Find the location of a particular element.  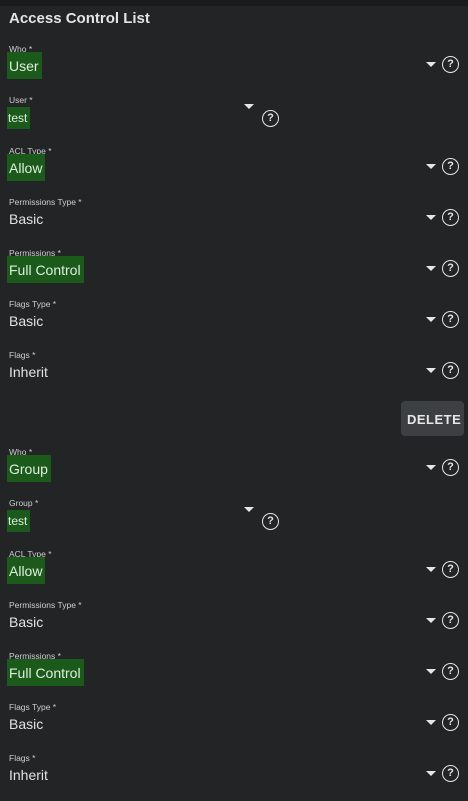

field-value: User is located at coordinates (24, 65).